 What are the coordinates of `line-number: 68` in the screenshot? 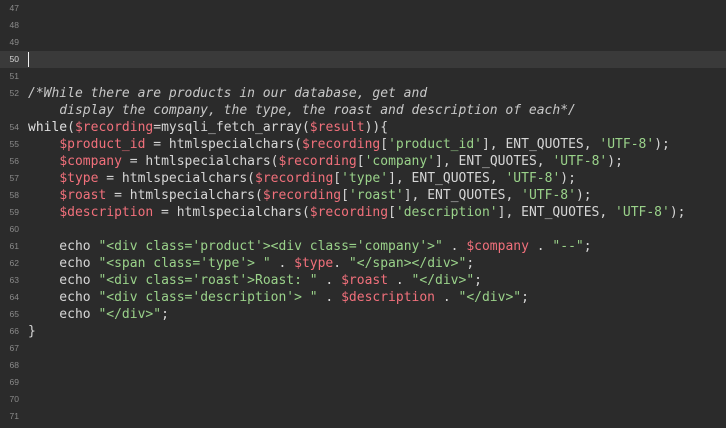 It's located at (14, 365).